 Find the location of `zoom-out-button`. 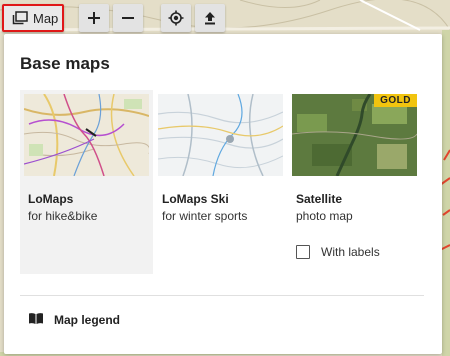

zoom-out-button is located at coordinates (128, 18).